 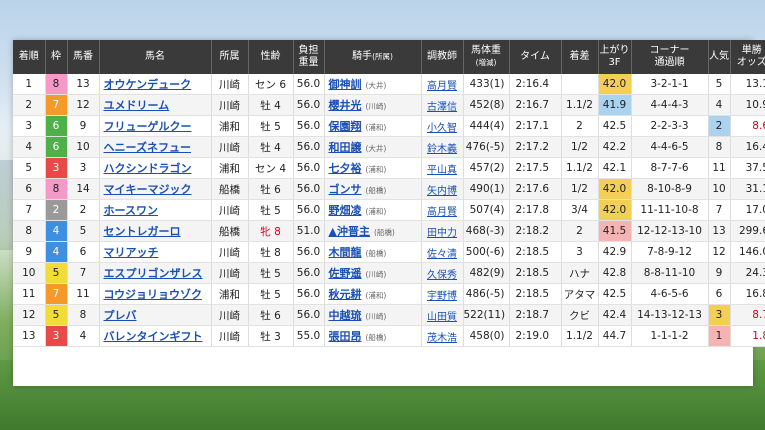 I want to click on jockey-name-link: 御神訓, so click(x=345, y=84).